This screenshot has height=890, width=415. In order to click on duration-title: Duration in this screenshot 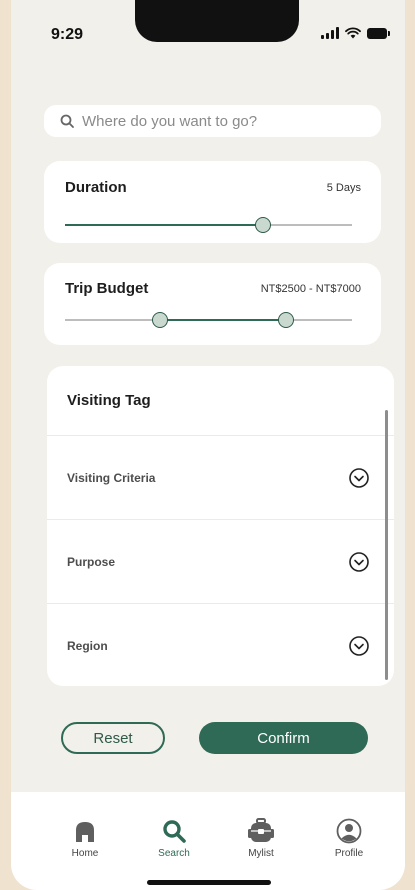, I will do `click(96, 187)`.